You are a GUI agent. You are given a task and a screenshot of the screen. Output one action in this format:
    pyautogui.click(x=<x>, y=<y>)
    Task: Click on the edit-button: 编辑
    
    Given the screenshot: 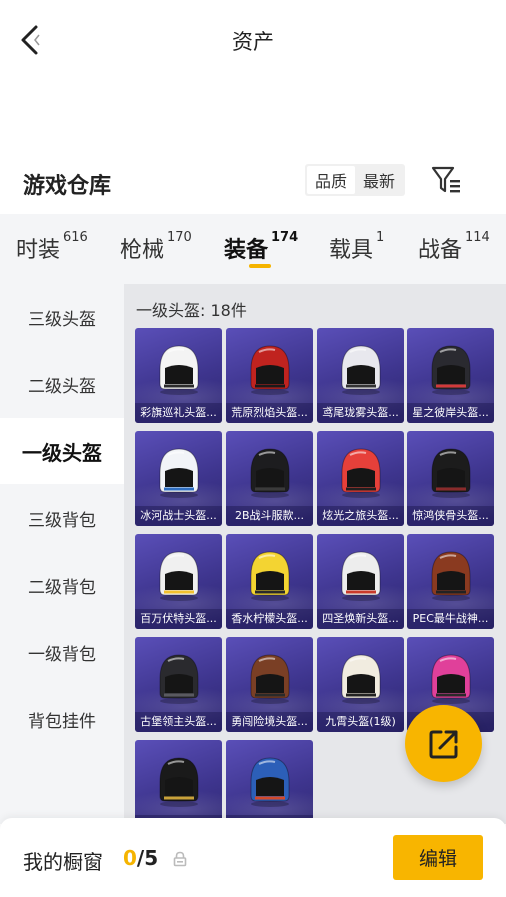 What is the action you would take?
    pyautogui.click(x=438, y=857)
    